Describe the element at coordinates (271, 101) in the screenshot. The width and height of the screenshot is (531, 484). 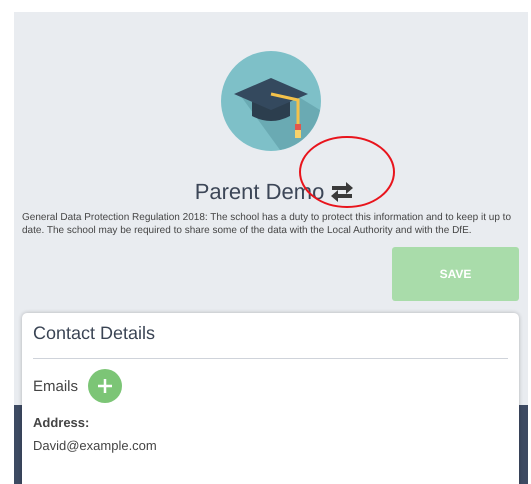
I see `graduation-cap-icon` at that location.